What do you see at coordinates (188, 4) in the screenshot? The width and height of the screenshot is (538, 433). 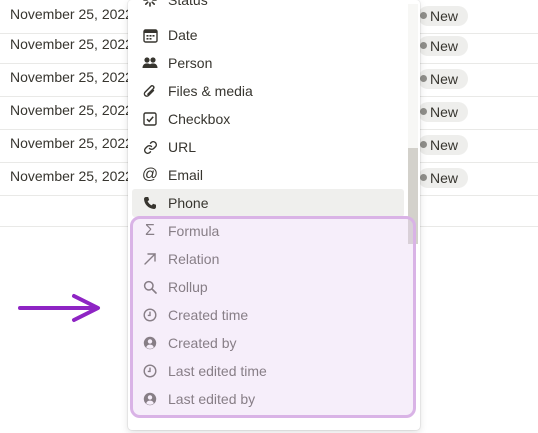 I see `menu-item-label: Status` at bounding box center [188, 4].